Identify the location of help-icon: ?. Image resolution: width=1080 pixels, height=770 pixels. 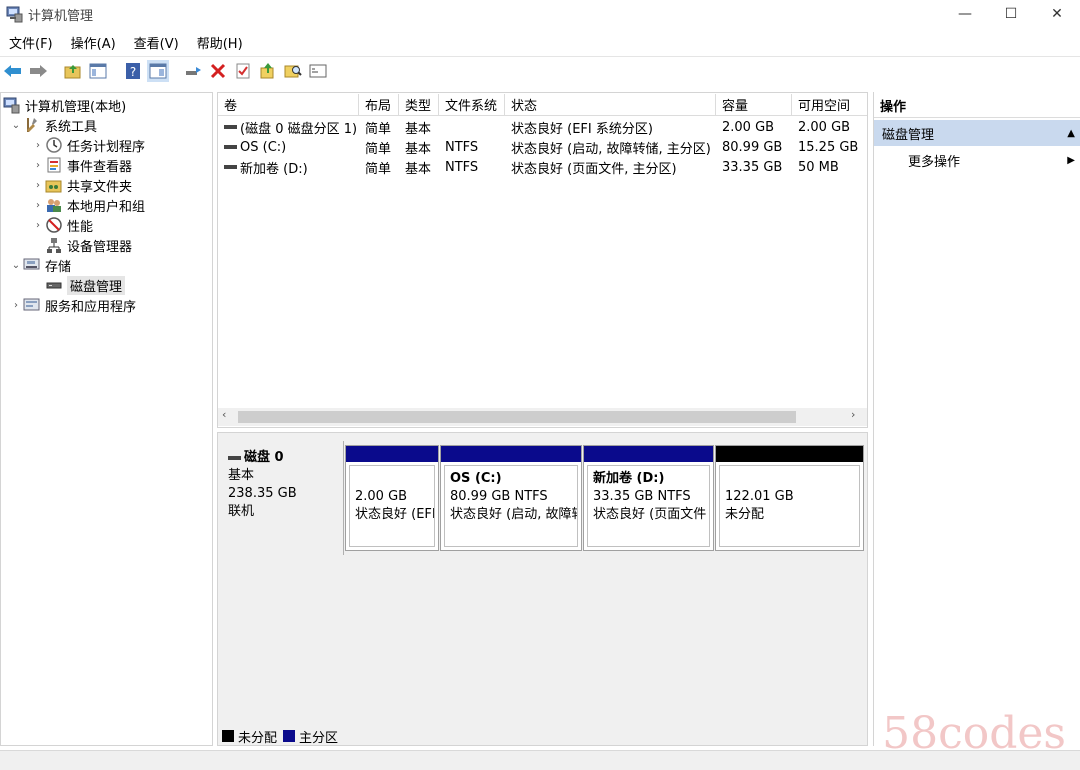
(133, 71).